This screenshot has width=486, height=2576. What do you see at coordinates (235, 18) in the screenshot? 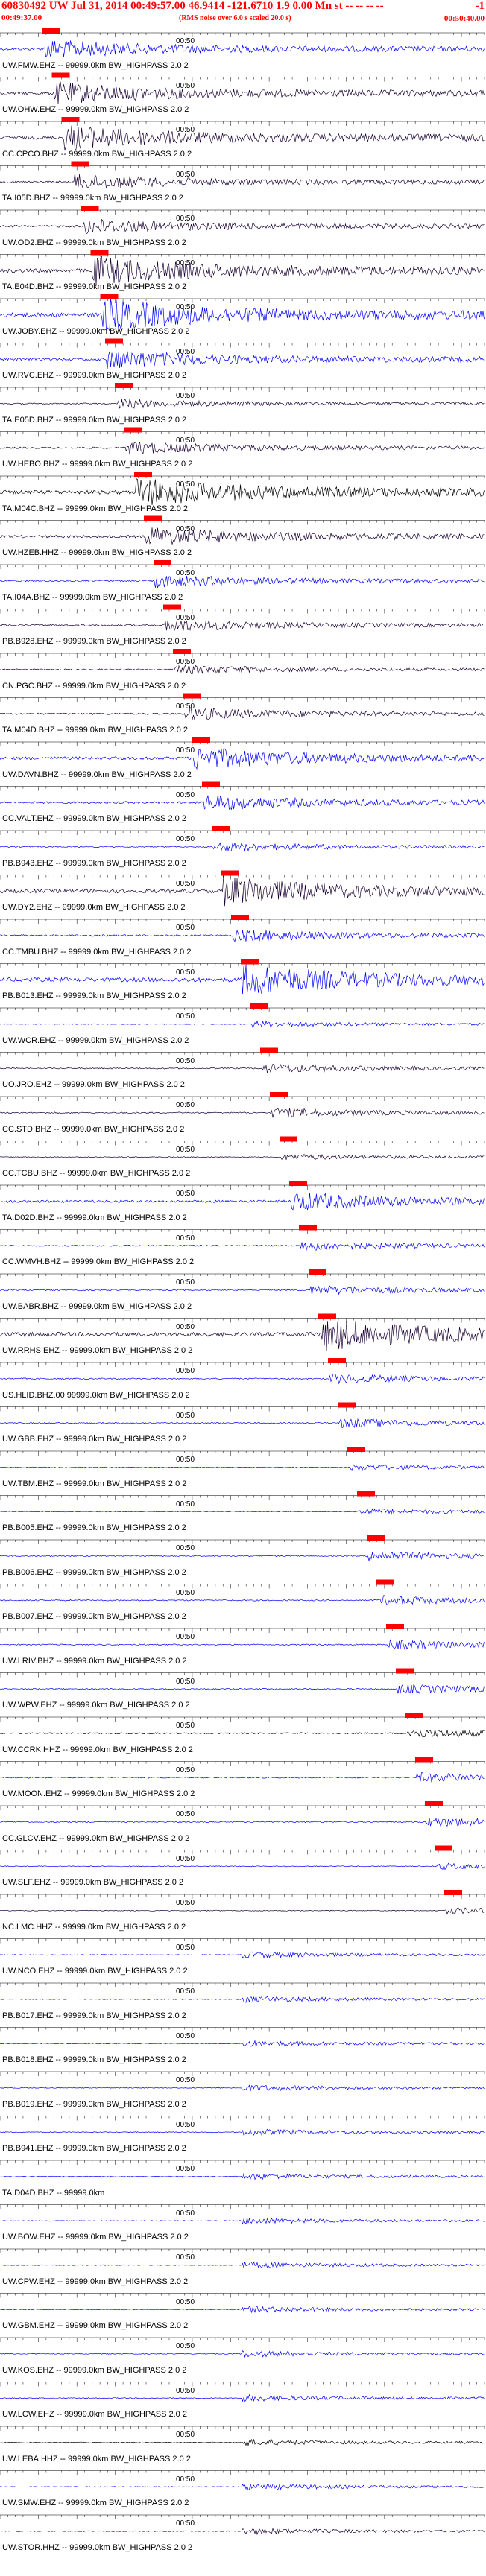
I see `plot-subtitle: (RMS noise over 6.0 s scaled 20.0 s)` at bounding box center [235, 18].